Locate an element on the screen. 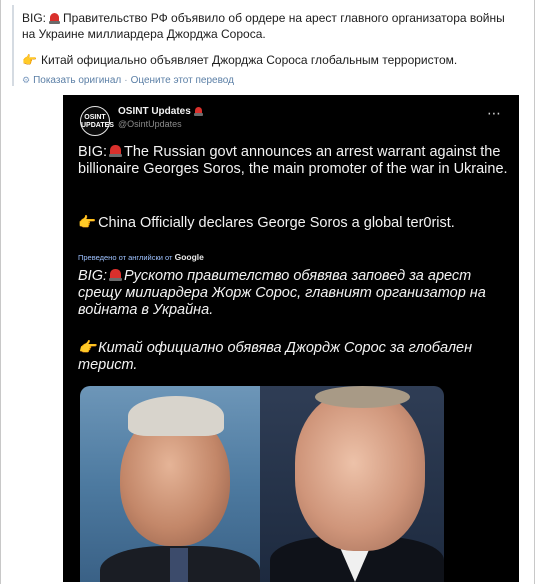 Image resolution: width=536 pixels, height=584 pixels. show-original-link: Показать оригинал is located at coordinates (77, 80).